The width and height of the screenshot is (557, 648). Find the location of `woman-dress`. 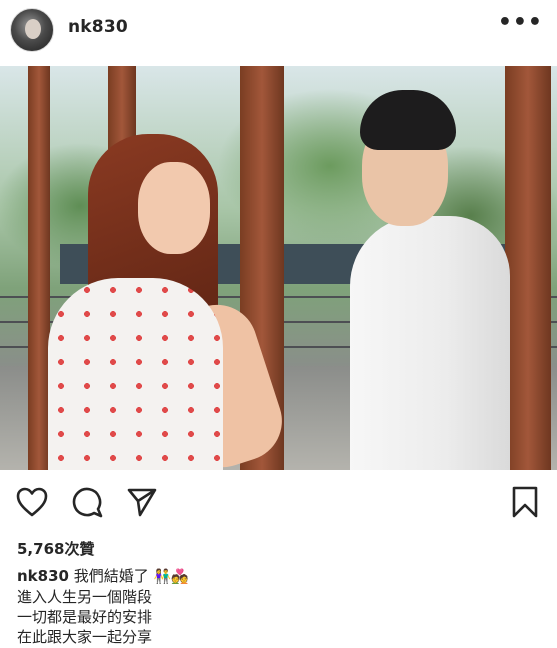

woman-dress is located at coordinates (135, 374).